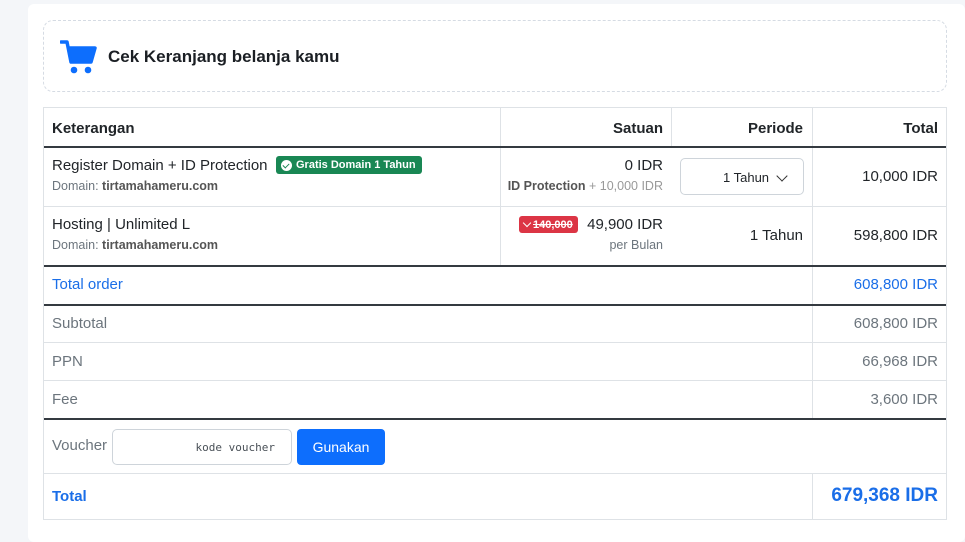 The width and height of the screenshot is (965, 542). What do you see at coordinates (93, 128) in the screenshot?
I see `column-header-keterangan: Keterangan` at bounding box center [93, 128].